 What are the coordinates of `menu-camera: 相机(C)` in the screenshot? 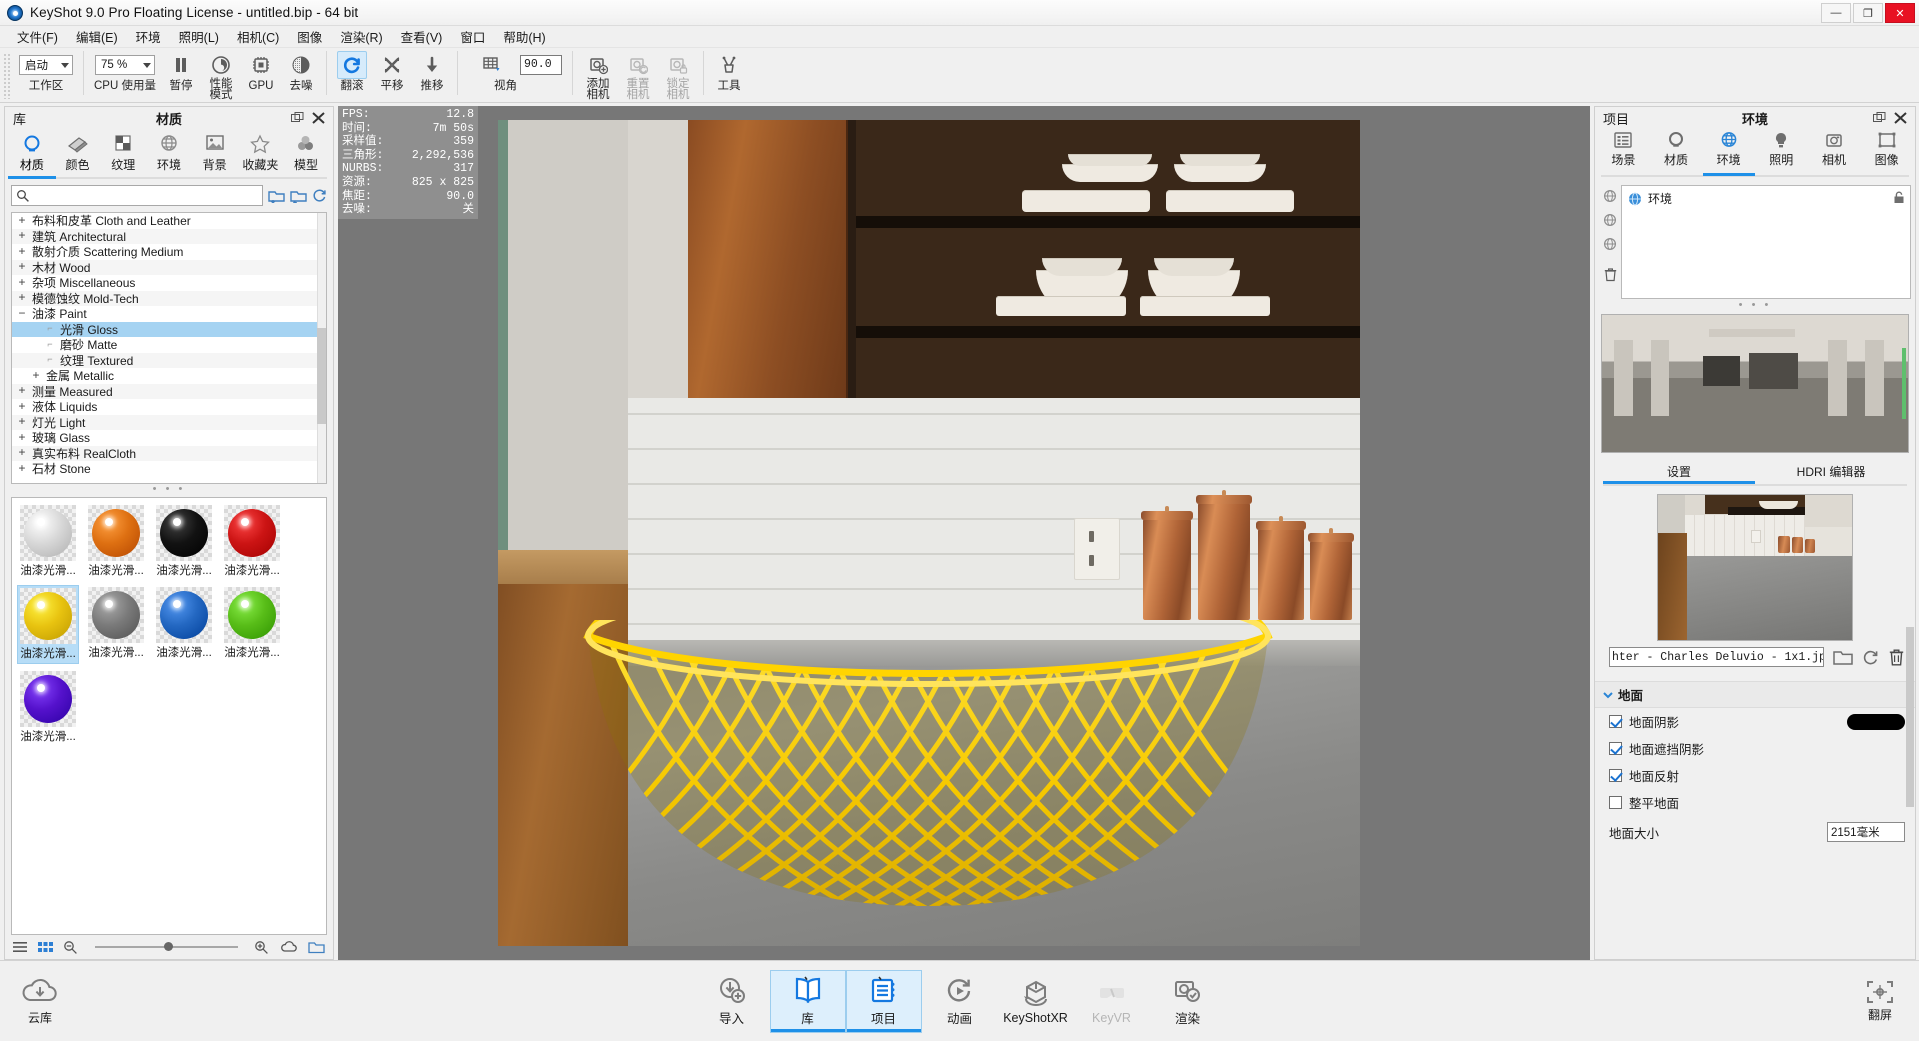 It's located at (258, 36).